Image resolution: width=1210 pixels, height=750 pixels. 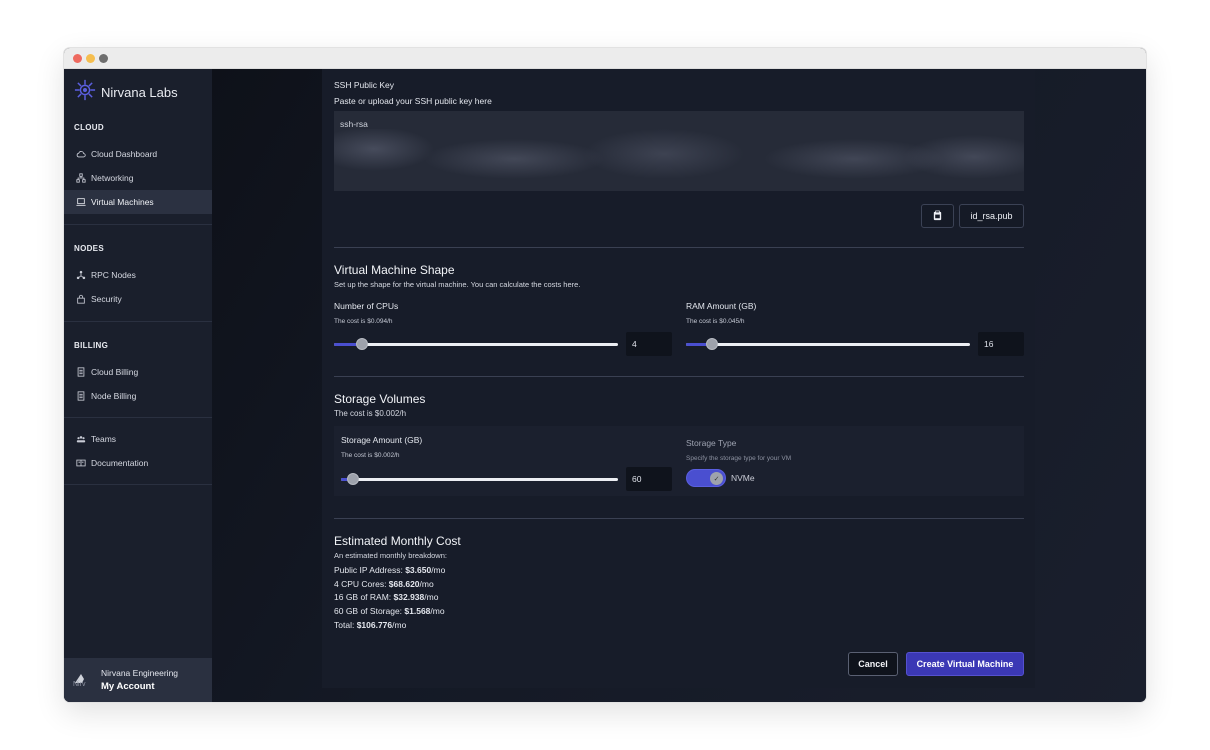 I want to click on sidebar-item-teams: Teams, so click(x=138, y=439).